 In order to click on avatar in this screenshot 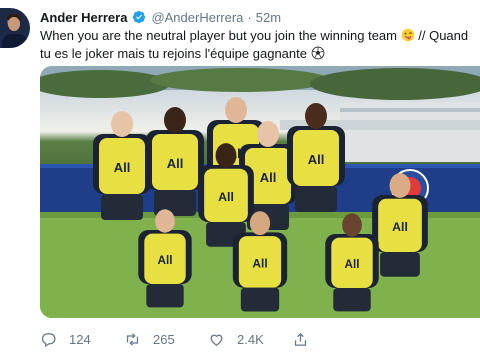, I will do `click(15, 28)`.